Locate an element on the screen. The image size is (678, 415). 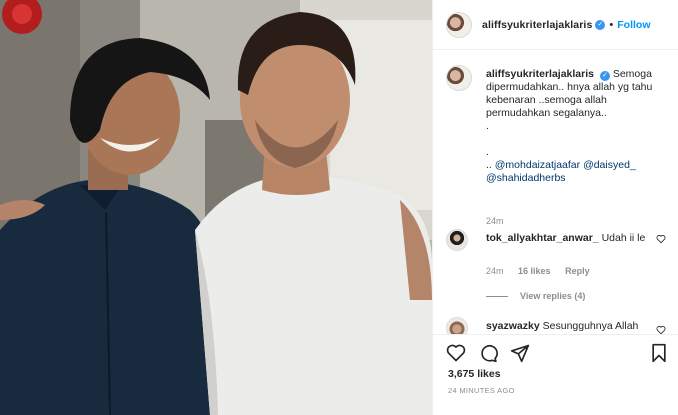
mention-link: @mohdaizatjaafar is located at coordinates (537, 165).